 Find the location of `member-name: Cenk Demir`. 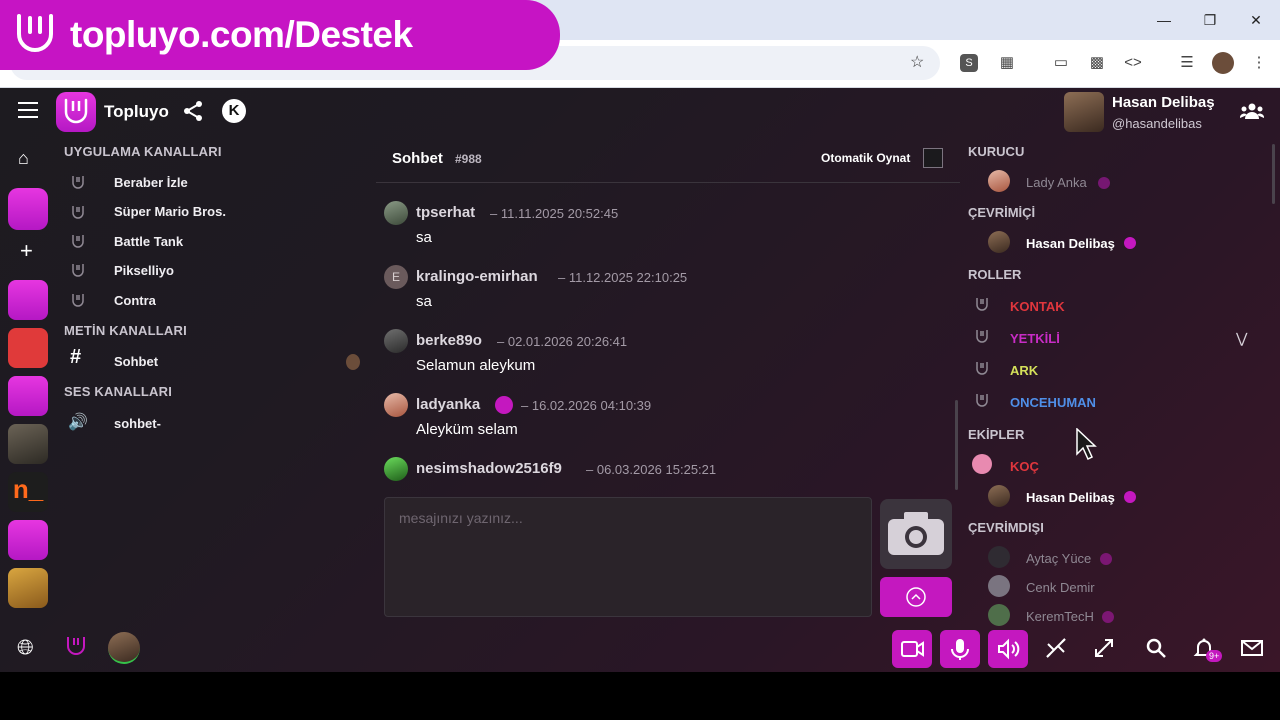

member-name: Cenk Demir is located at coordinates (1060, 587).